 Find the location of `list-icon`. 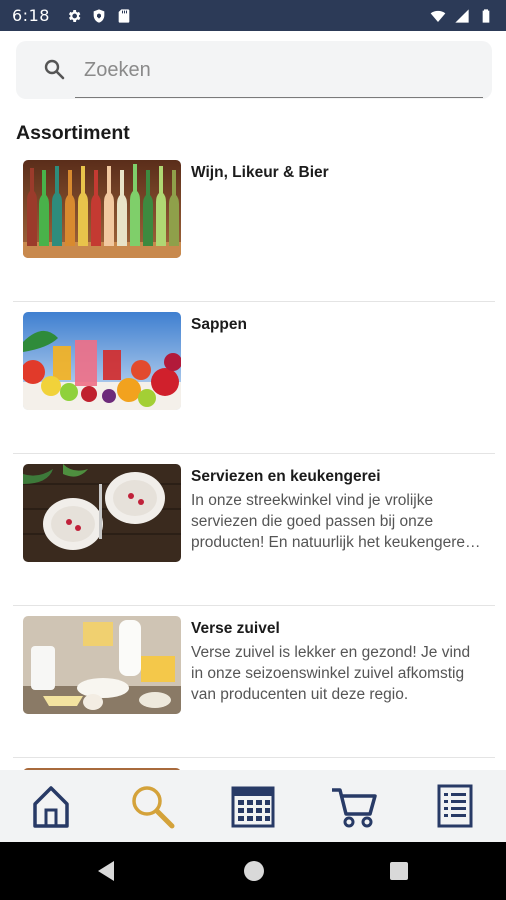

list-icon is located at coordinates (455, 806).